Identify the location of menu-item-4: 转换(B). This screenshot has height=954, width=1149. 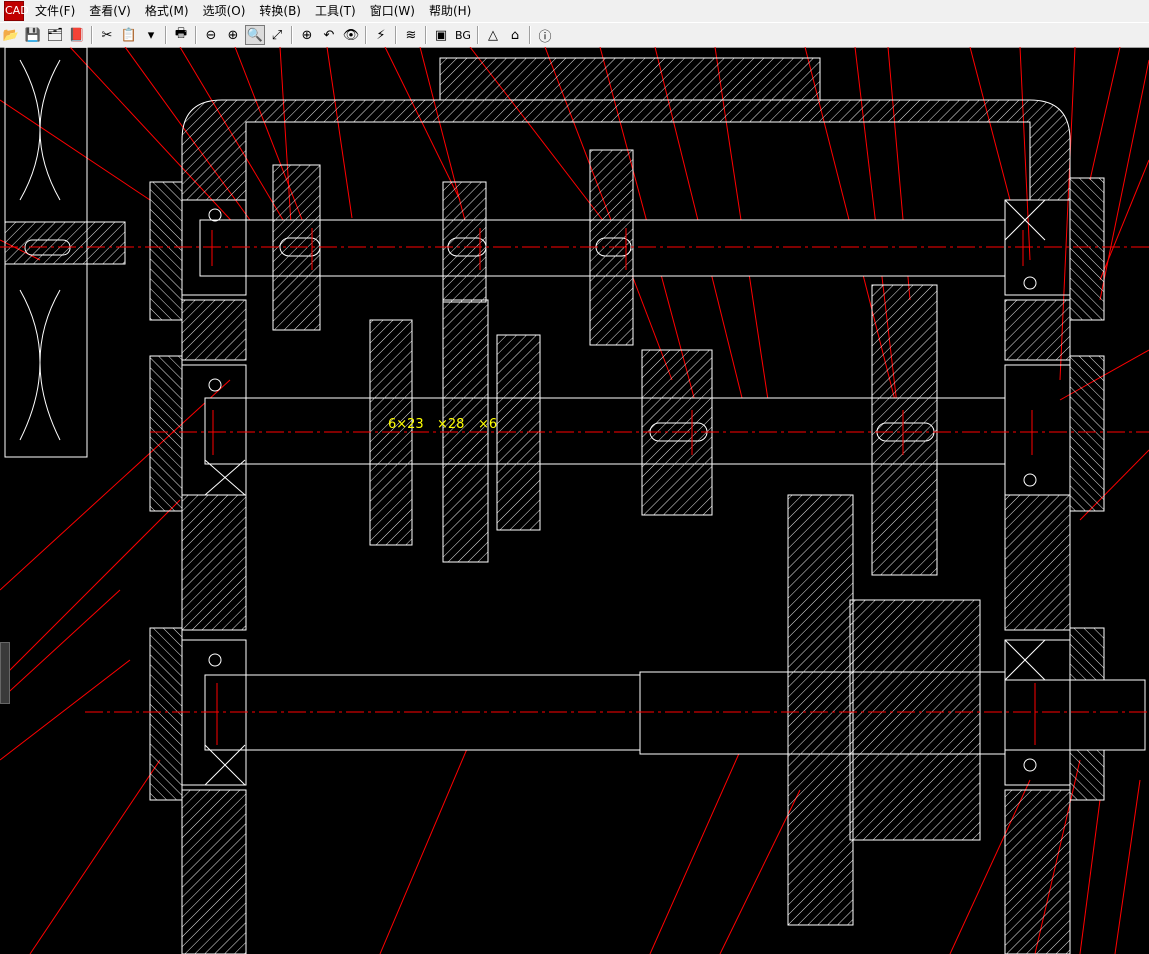
(280, 11).